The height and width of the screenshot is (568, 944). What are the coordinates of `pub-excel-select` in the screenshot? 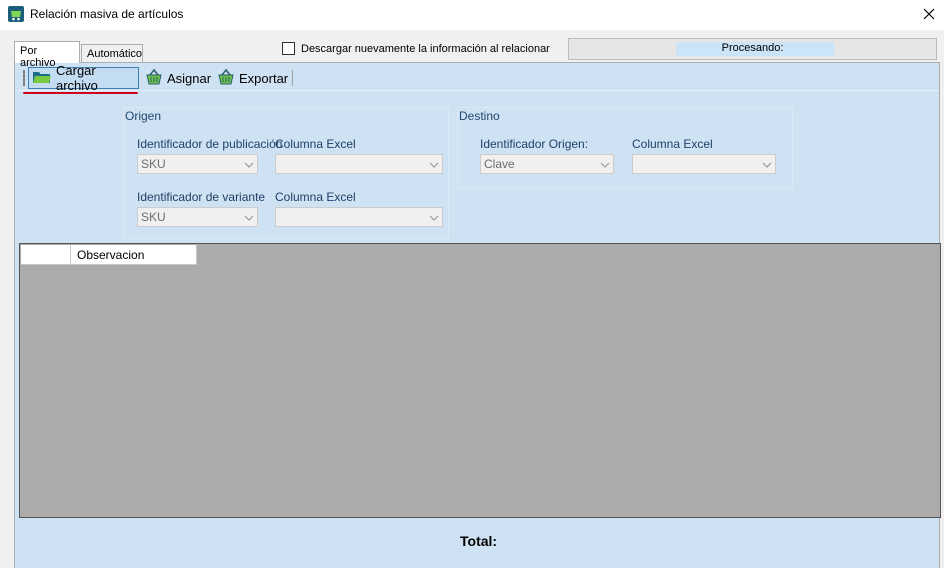 It's located at (359, 164).